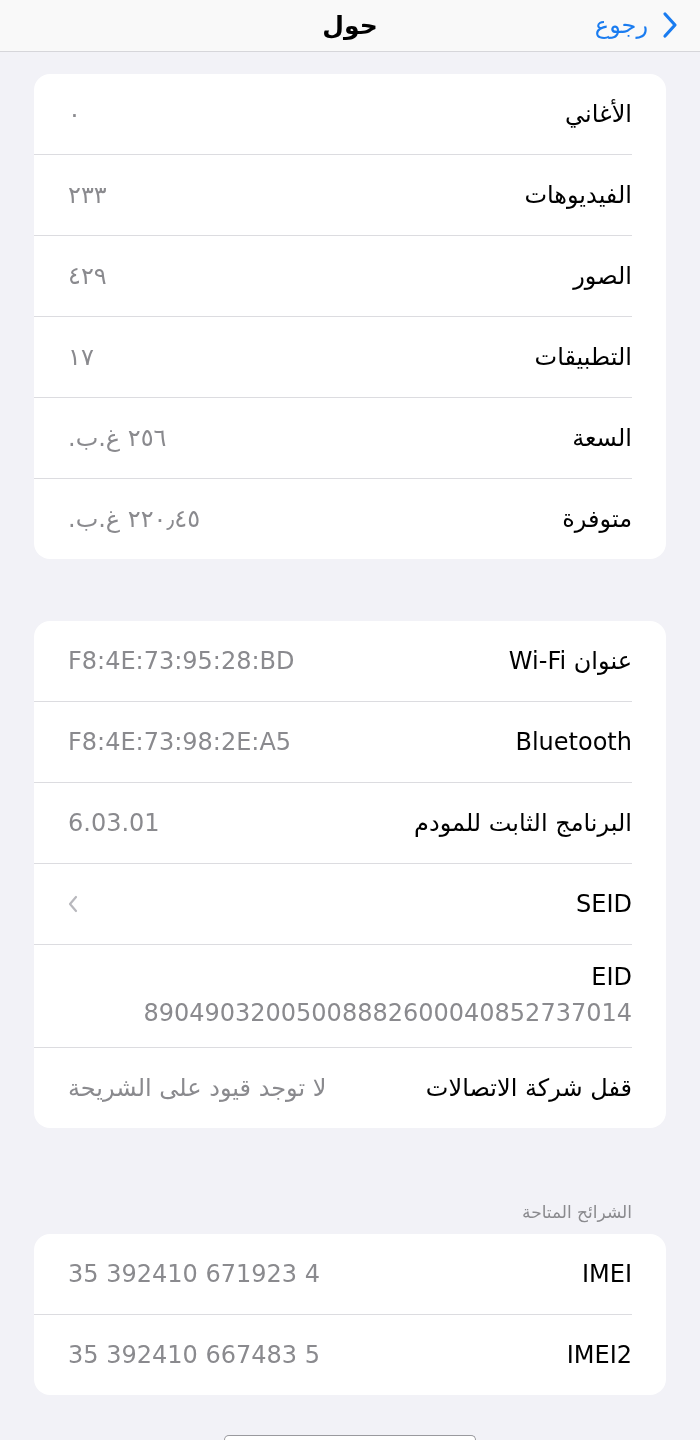  What do you see at coordinates (350, 25) in the screenshot?
I see `screen-title: حول` at bounding box center [350, 25].